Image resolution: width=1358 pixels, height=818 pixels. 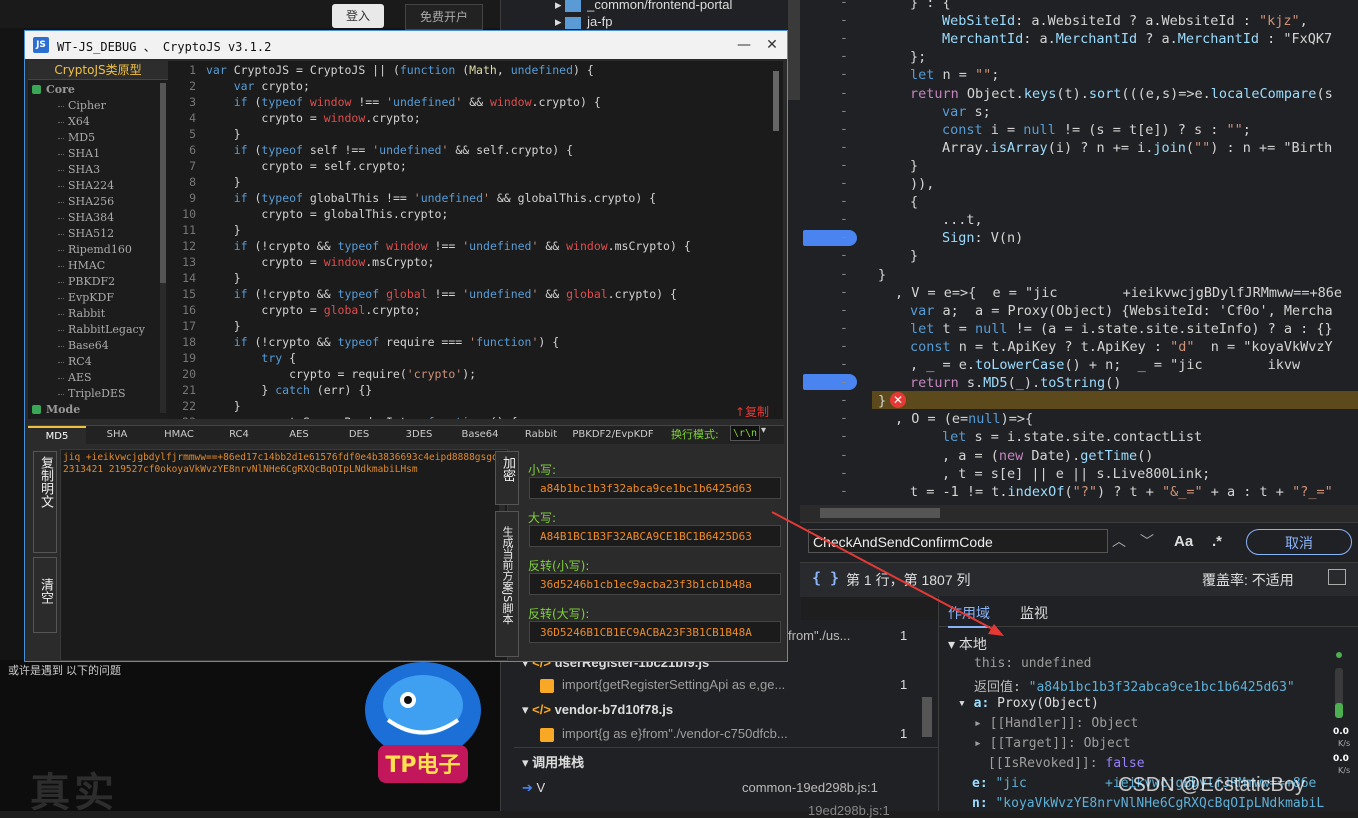 What do you see at coordinates (744, 45) in the screenshot?
I see `minimize-icon: —` at bounding box center [744, 45].